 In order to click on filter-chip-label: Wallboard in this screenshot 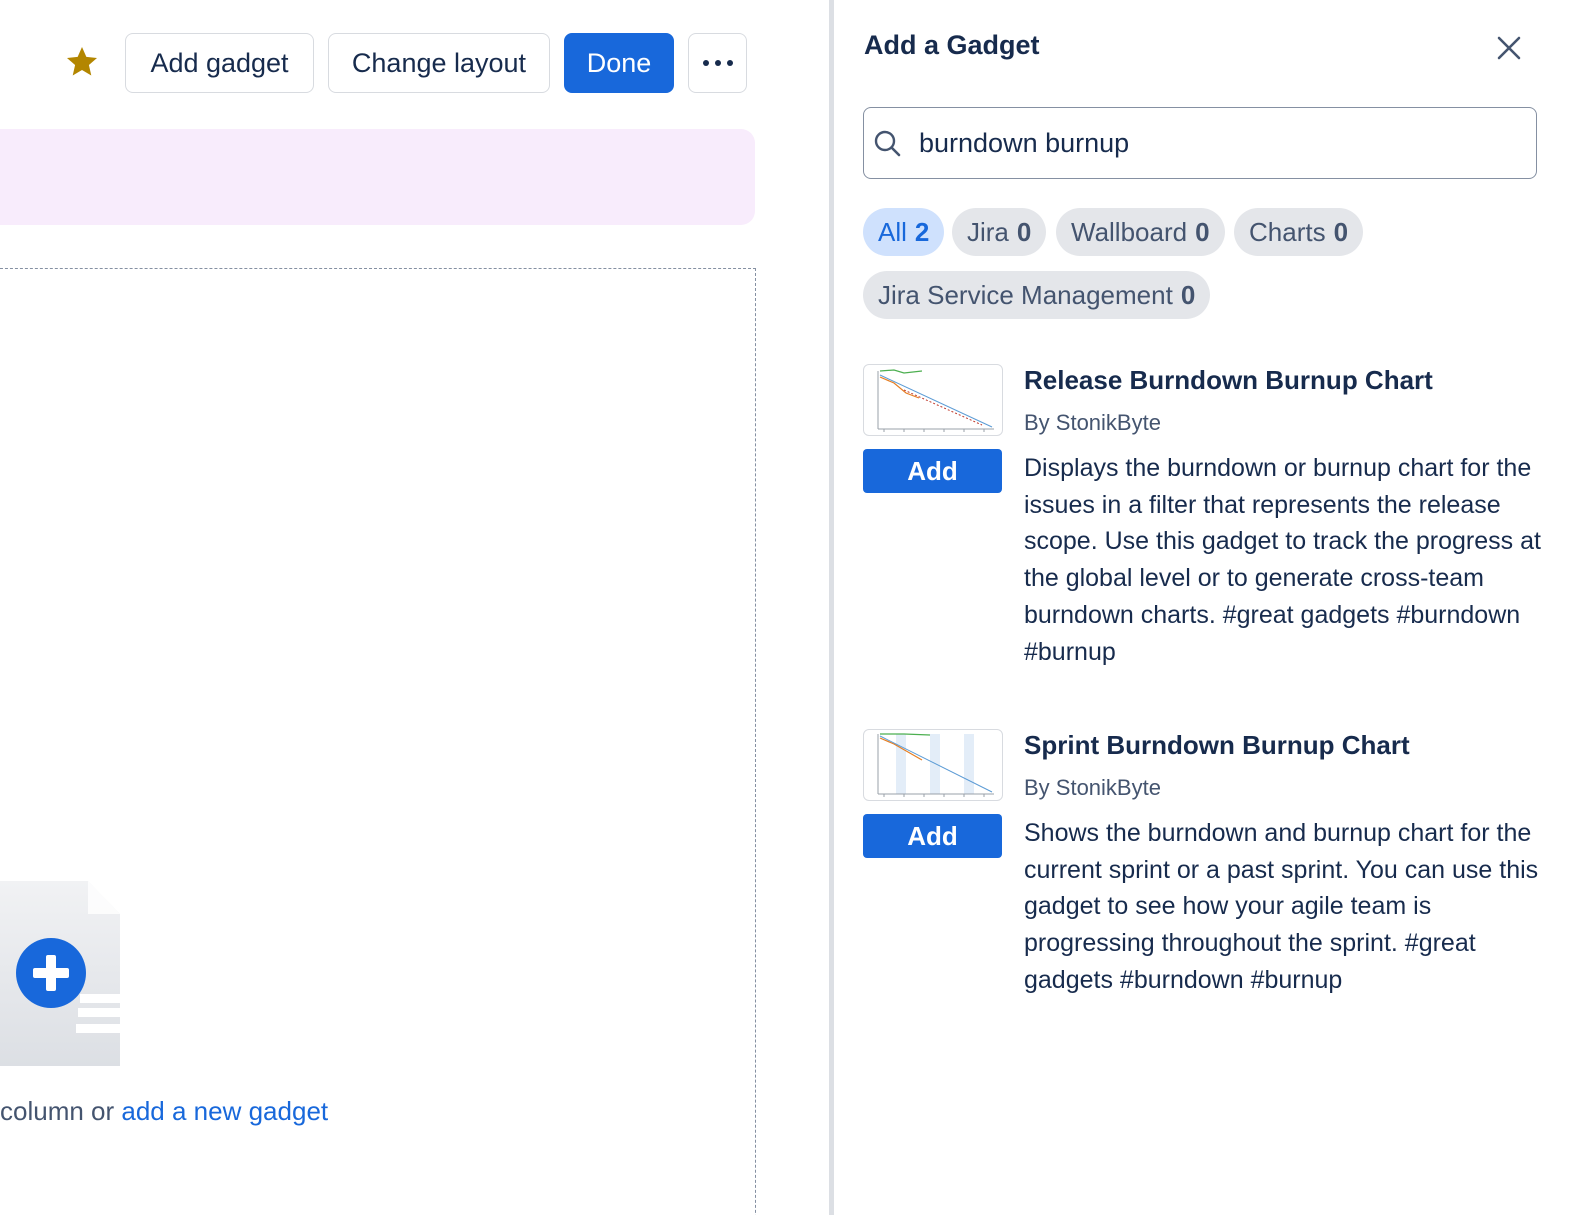, I will do `click(1129, 231)`.